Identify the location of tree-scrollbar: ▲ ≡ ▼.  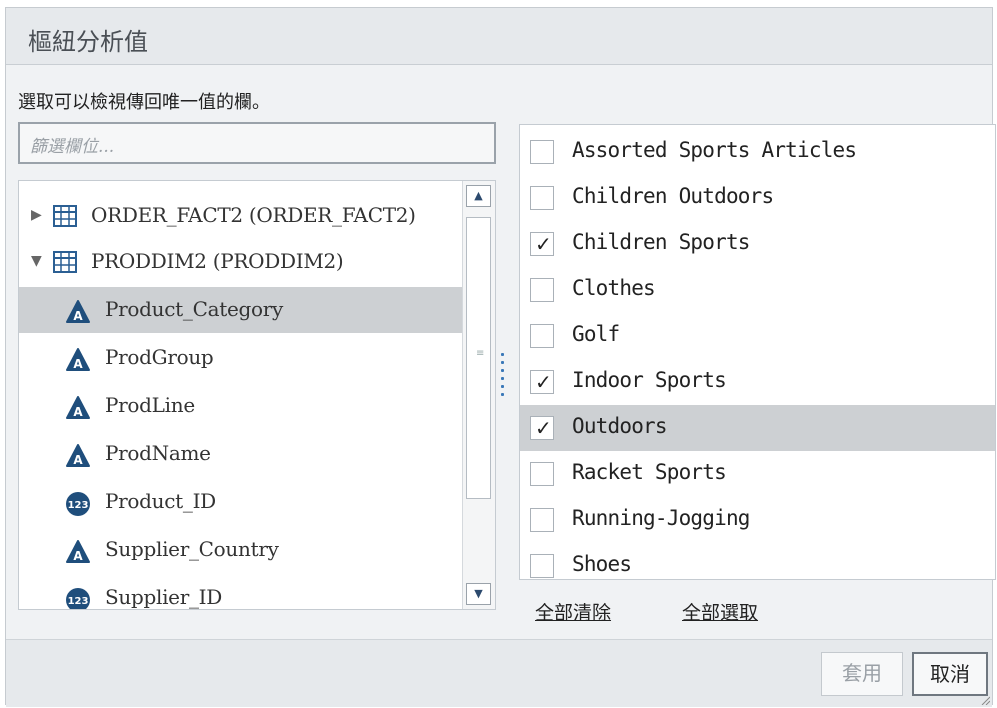
(478, 395).